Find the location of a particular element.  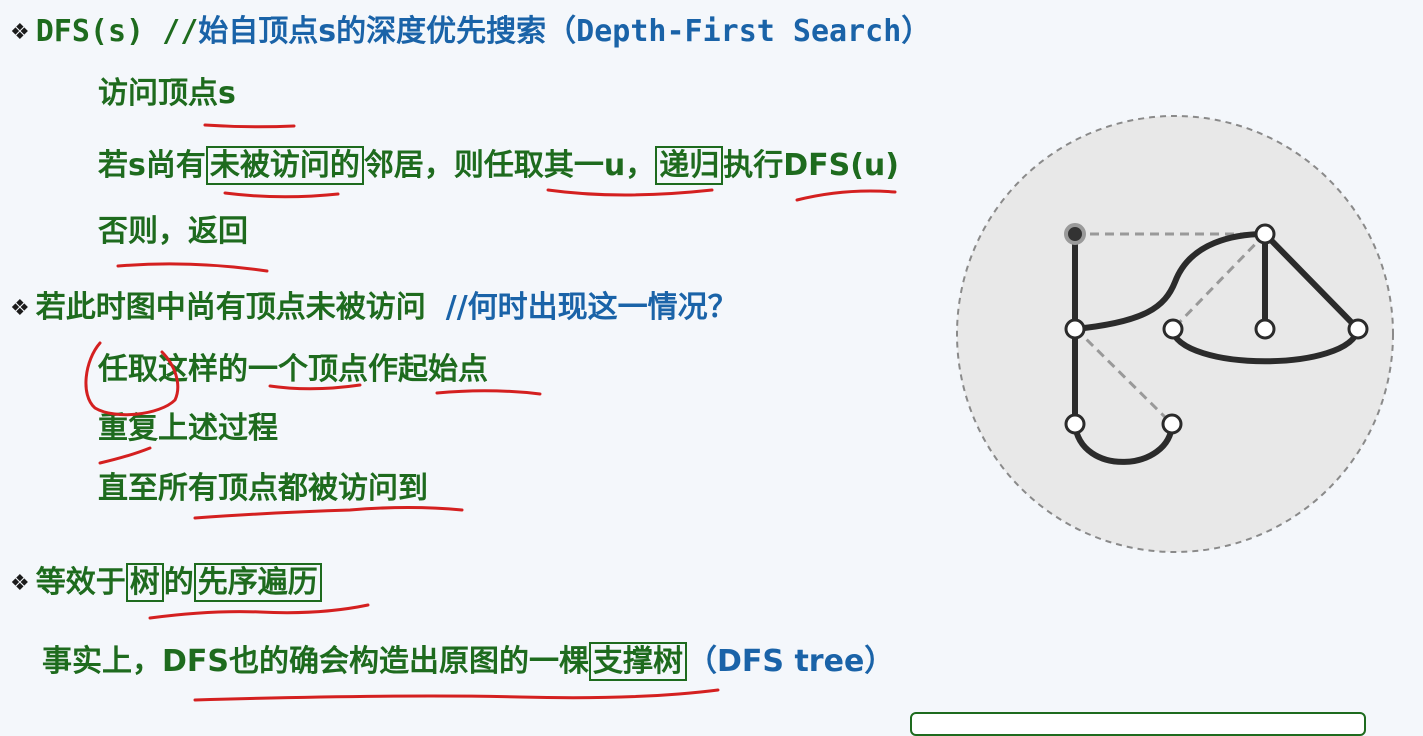

red-circle-mark is located at coordinates (132, 379).